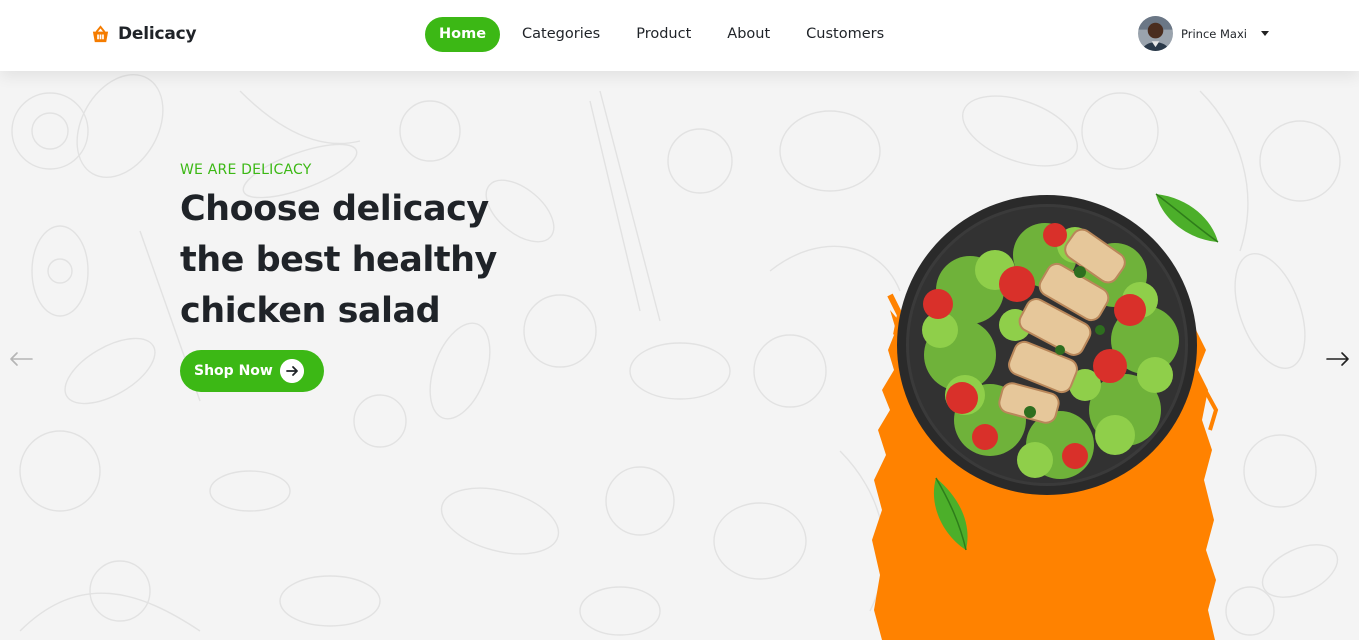 The image size is (1359, 640). What do you see at coordinates (334, 209) in the screenshot?
I see `headline-line: Choose delicacy` at bounding box center [334, 209].